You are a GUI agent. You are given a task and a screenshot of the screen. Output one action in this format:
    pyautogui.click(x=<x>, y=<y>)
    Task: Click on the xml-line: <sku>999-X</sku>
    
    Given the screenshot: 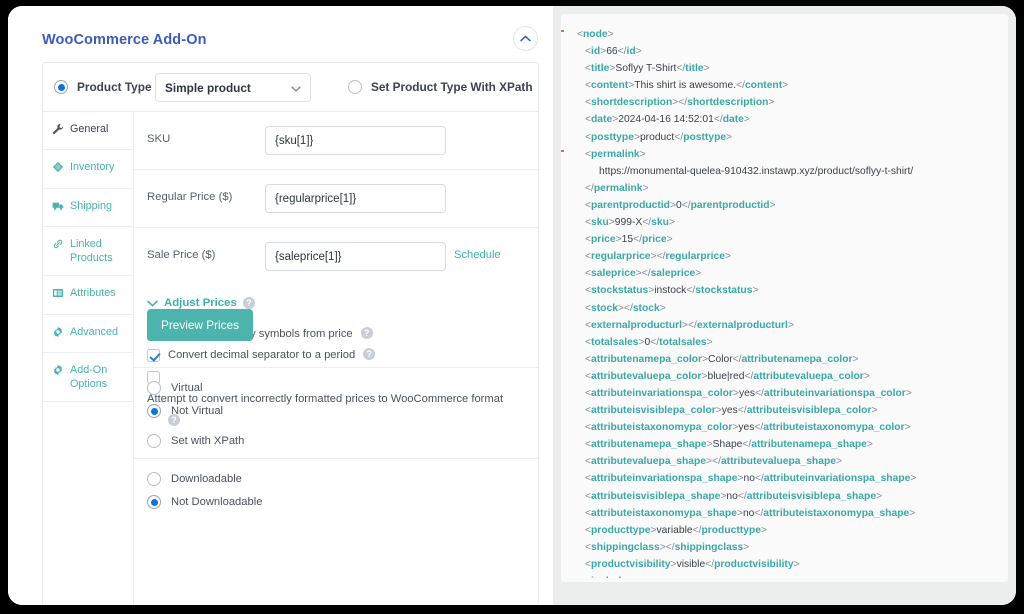 What is the action you would take?
    pyautogui.click(x=630, y=223)
    